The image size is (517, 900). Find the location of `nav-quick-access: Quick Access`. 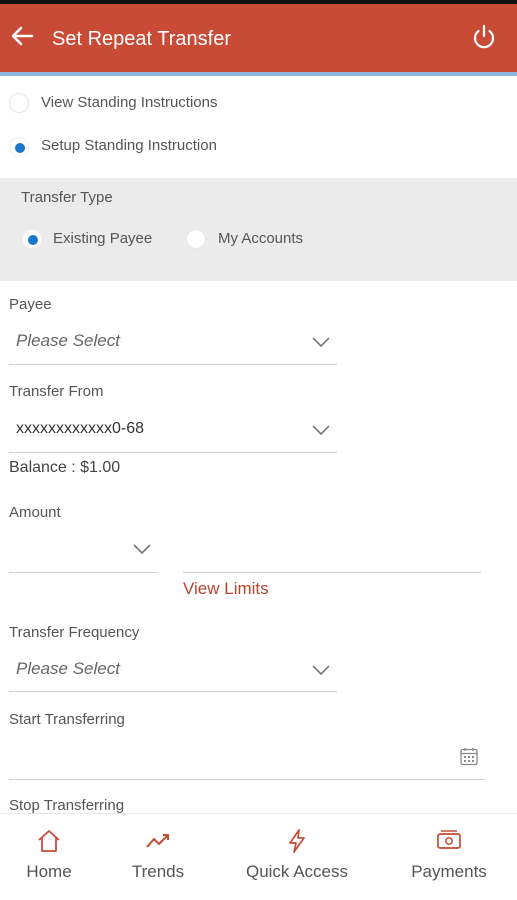

nav-quick-access: Quick Access is located at coordinates (297, 857).